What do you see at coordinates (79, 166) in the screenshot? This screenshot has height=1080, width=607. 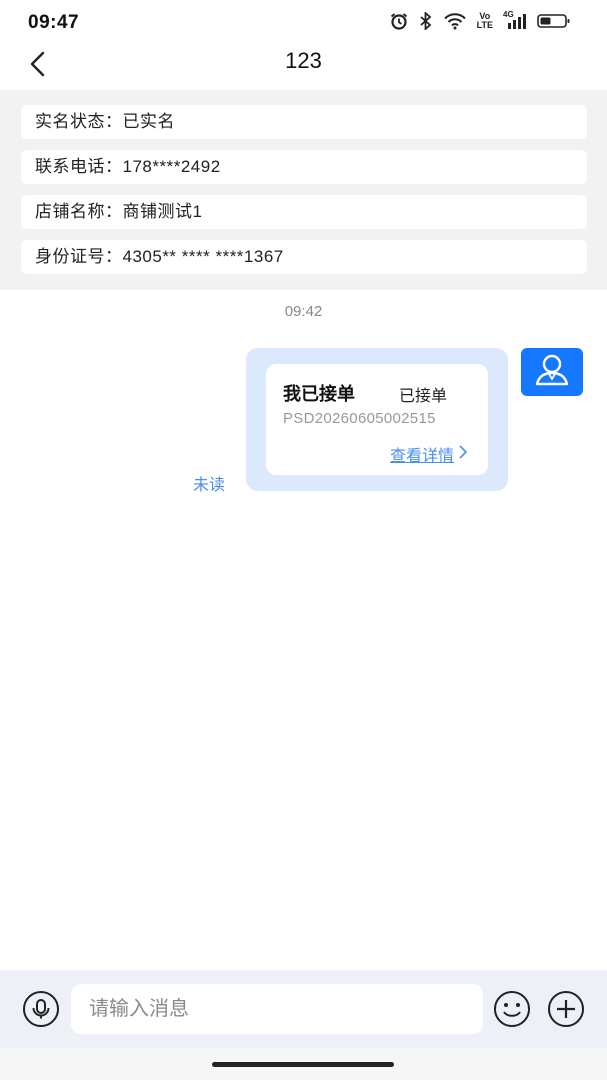 I see `info-label: 联系电话：` at bounding box center [79, 166].